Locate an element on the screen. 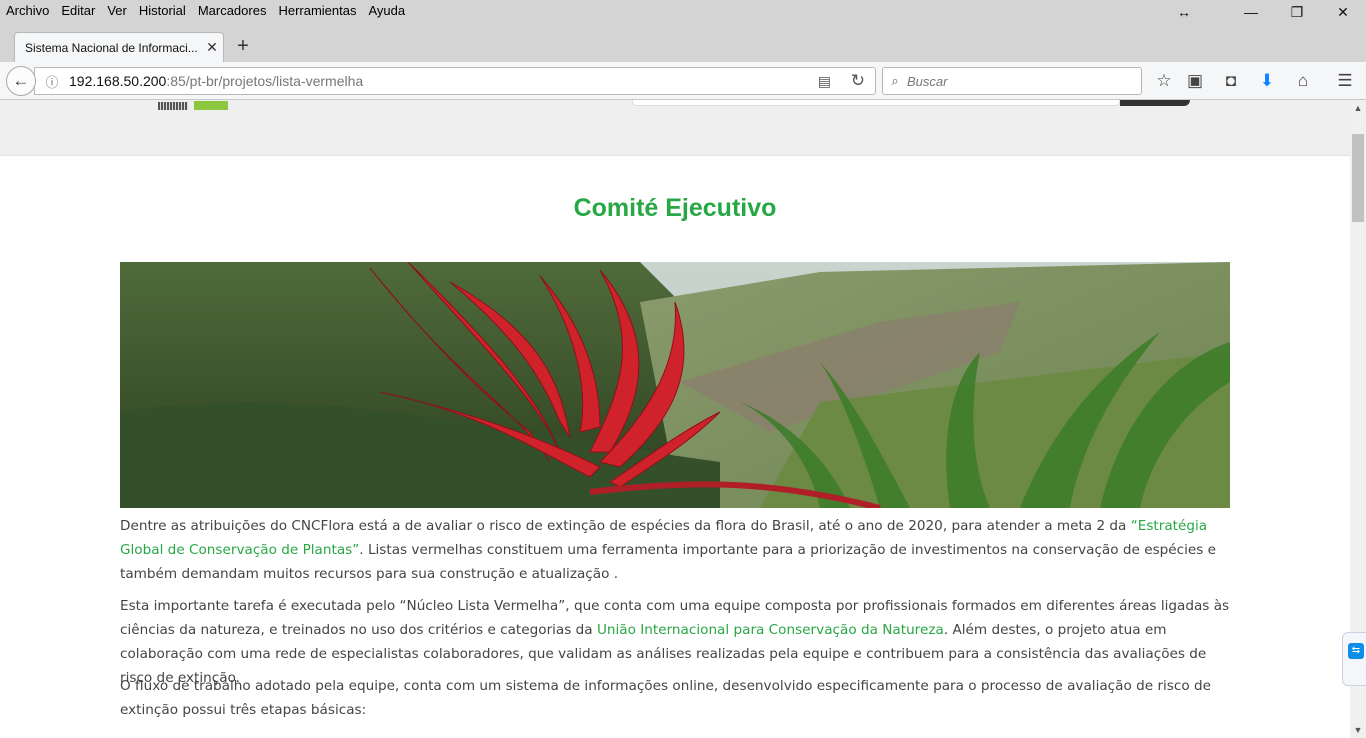 The height and width of the screenshot is (738, 1366). search-bar: ⌕ Buscar is located at coordinates (1012, 81).